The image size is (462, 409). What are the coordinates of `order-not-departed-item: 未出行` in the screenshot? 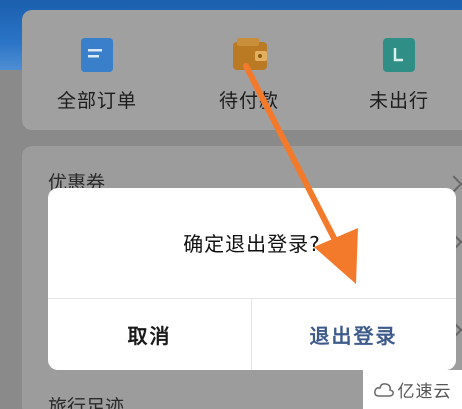 It's located at (398, 70).